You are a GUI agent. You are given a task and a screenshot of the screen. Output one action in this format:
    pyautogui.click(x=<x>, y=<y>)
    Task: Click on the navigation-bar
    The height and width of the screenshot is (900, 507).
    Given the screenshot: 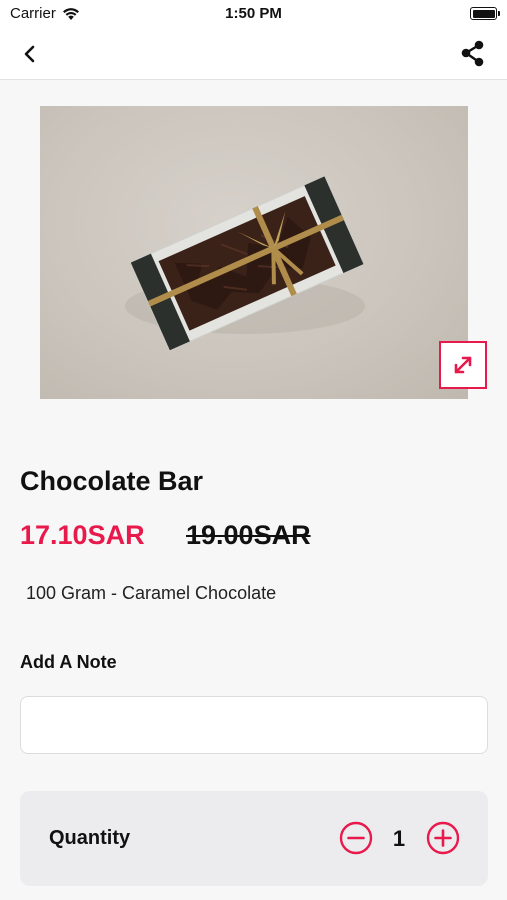 What is the action you would take?
    pyautogui.click(x=253, y=54)
    